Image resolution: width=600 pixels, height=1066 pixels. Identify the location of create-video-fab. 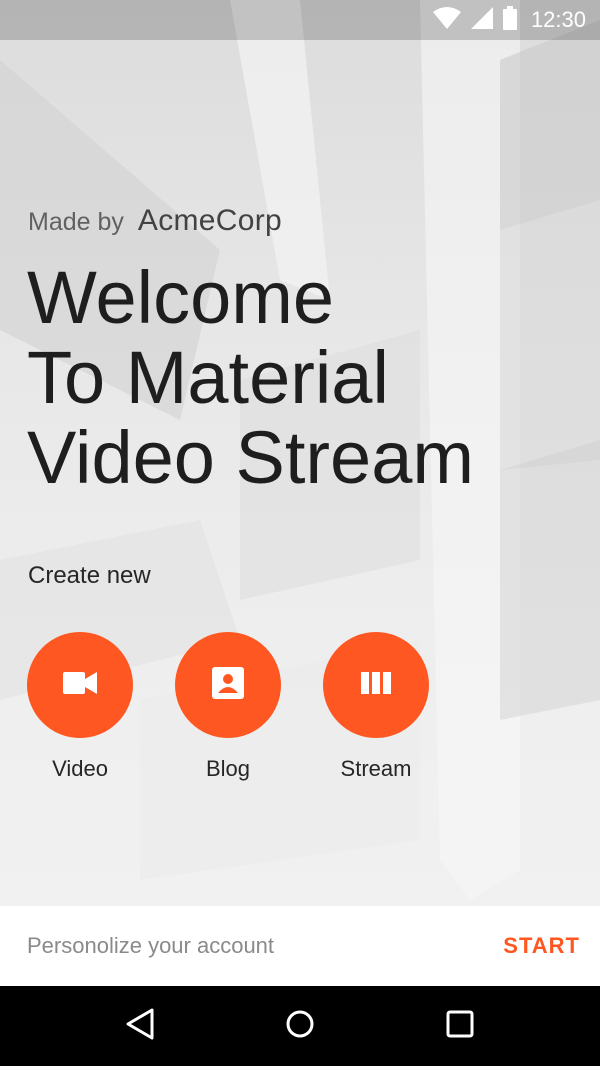
(80, 685).